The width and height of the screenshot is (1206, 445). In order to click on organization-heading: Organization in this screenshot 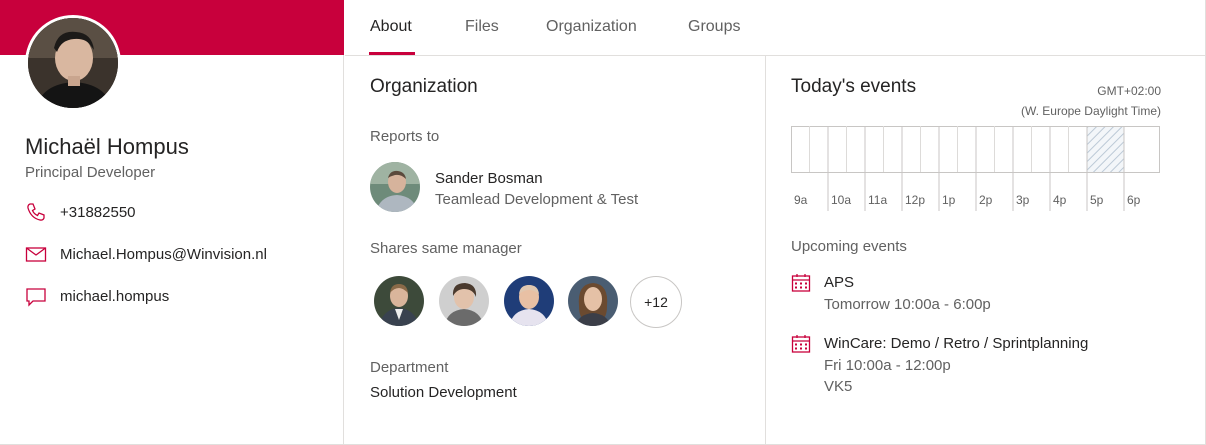, I will do `click(424, 86)`.